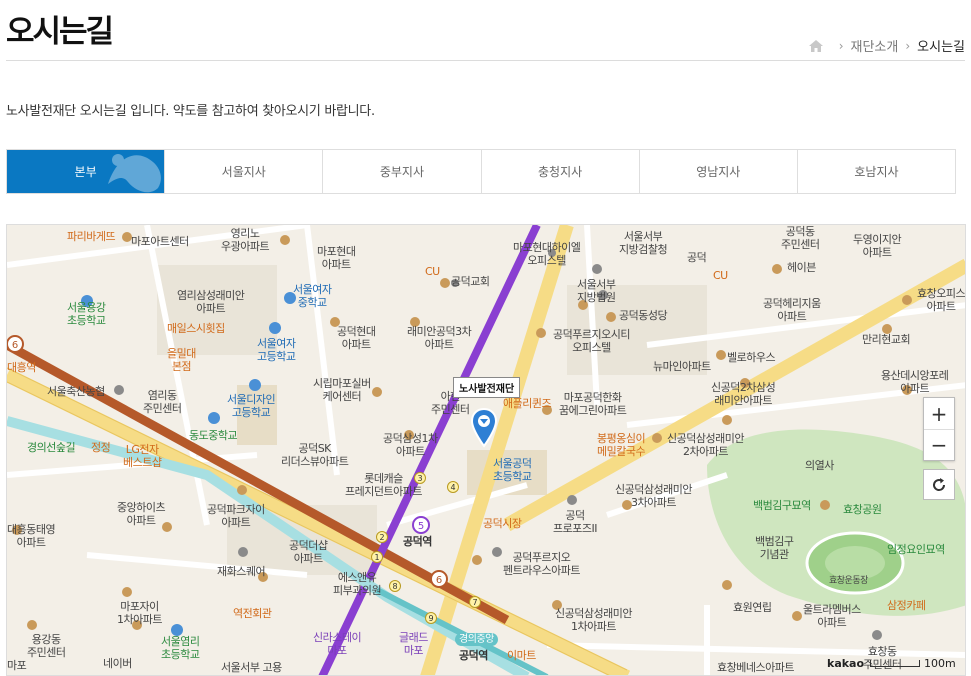 This screenshot has height=676, width=971. What do you see at coordinates (939, 444) in the screenshot?
I see `zoom-out-button: −` at bounding box center [939, 444].